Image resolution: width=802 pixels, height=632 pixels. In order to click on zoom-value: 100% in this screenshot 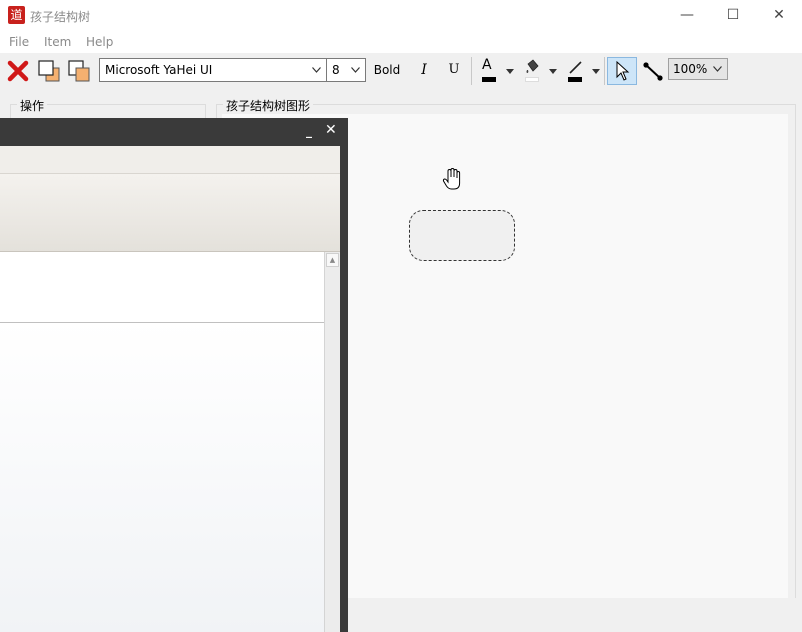, I will do `click(690, 69)`.